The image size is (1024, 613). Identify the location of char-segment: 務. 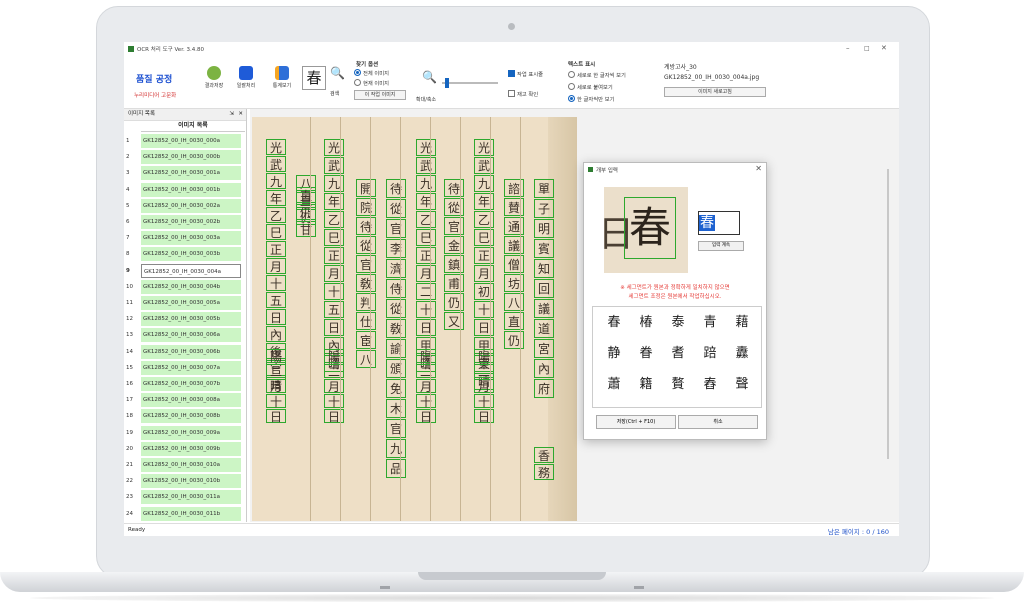
(544, 472).